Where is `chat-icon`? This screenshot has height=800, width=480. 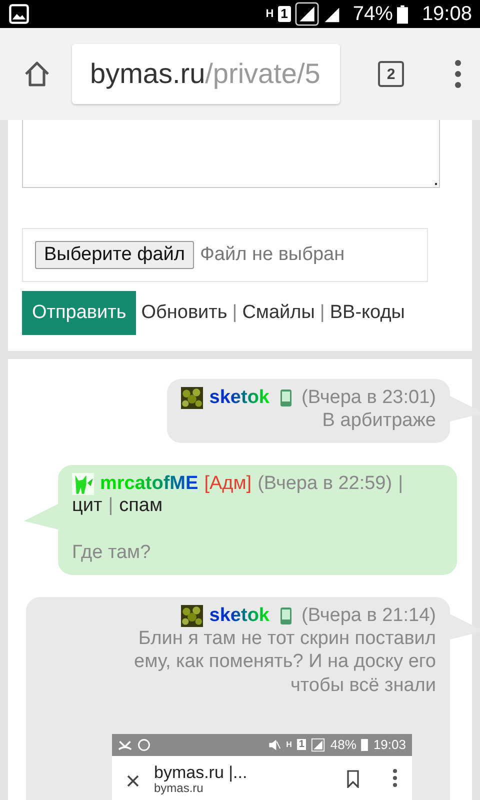 chat-icon is located at coordinates (144, 745).